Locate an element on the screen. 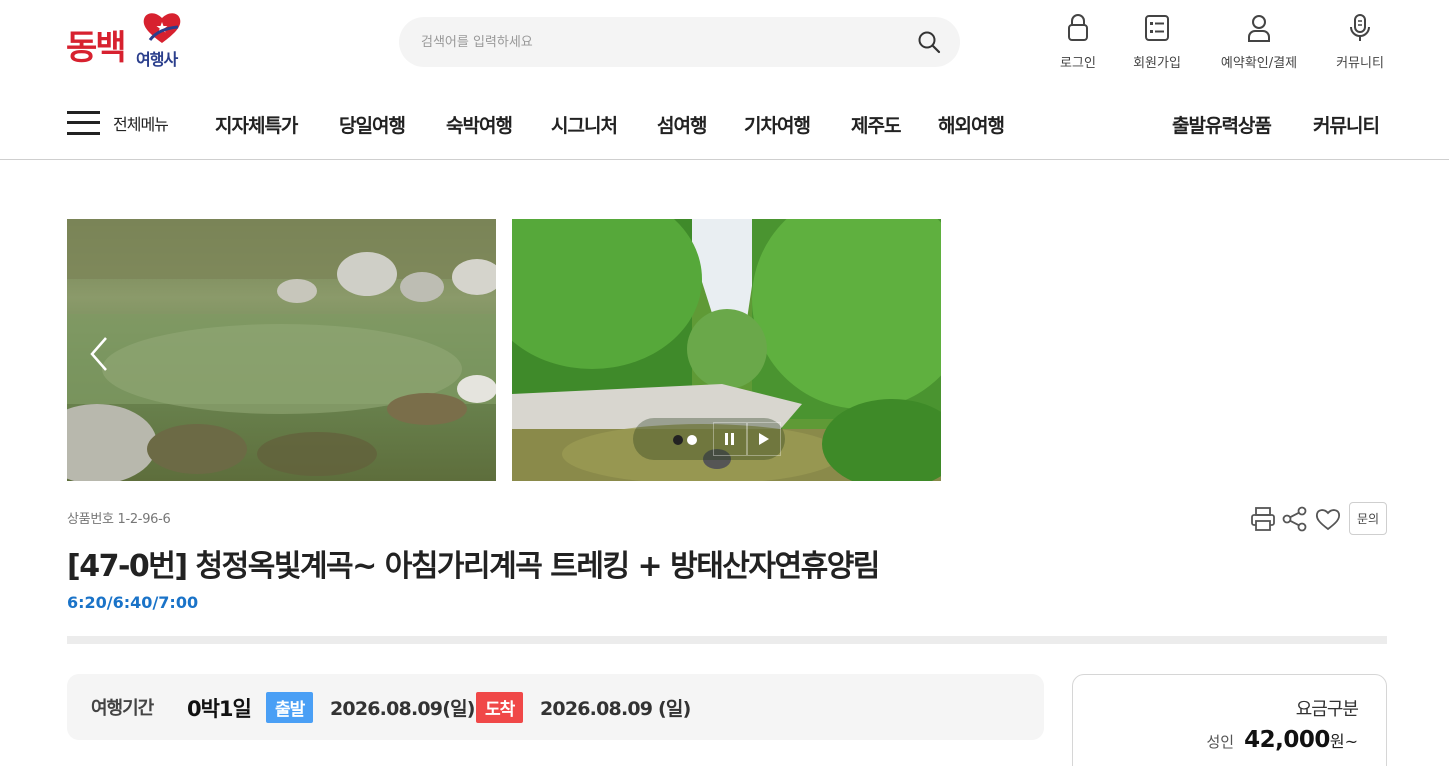 The width and height of the screenshot is (1449, 766). search-bar is located at coordinates (679, 42).